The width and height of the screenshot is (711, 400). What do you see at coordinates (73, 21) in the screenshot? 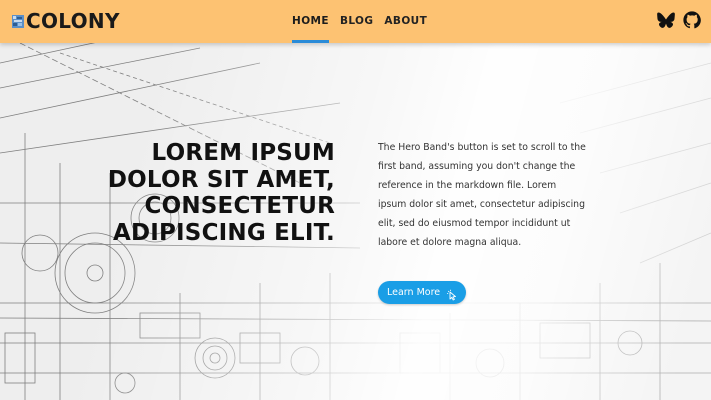
I see `logo-text: COLONY` at bounding box center [73, 21].